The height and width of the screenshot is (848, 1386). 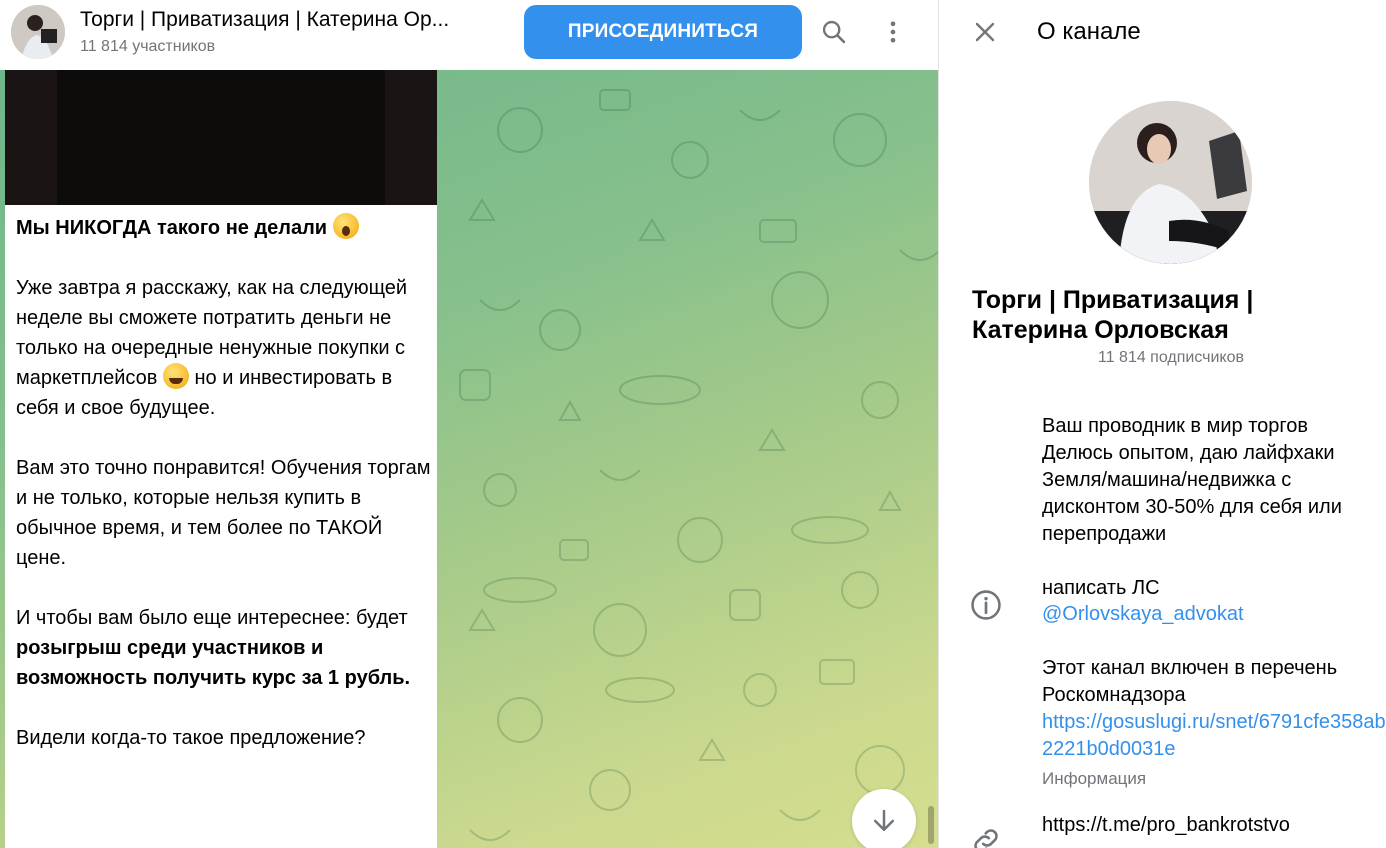 I want to click on video-frame, so click(x=221, y=137).